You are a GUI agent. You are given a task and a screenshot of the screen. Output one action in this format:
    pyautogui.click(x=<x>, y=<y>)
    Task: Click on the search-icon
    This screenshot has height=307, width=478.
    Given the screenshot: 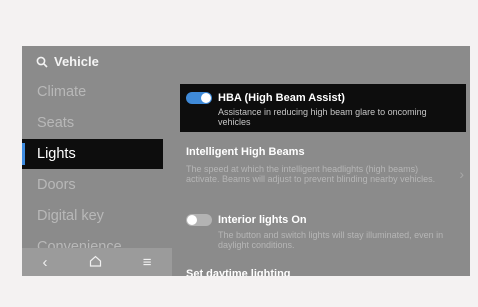 What is the action you would take?
    pyautogui.click(x=42, y=62)
    